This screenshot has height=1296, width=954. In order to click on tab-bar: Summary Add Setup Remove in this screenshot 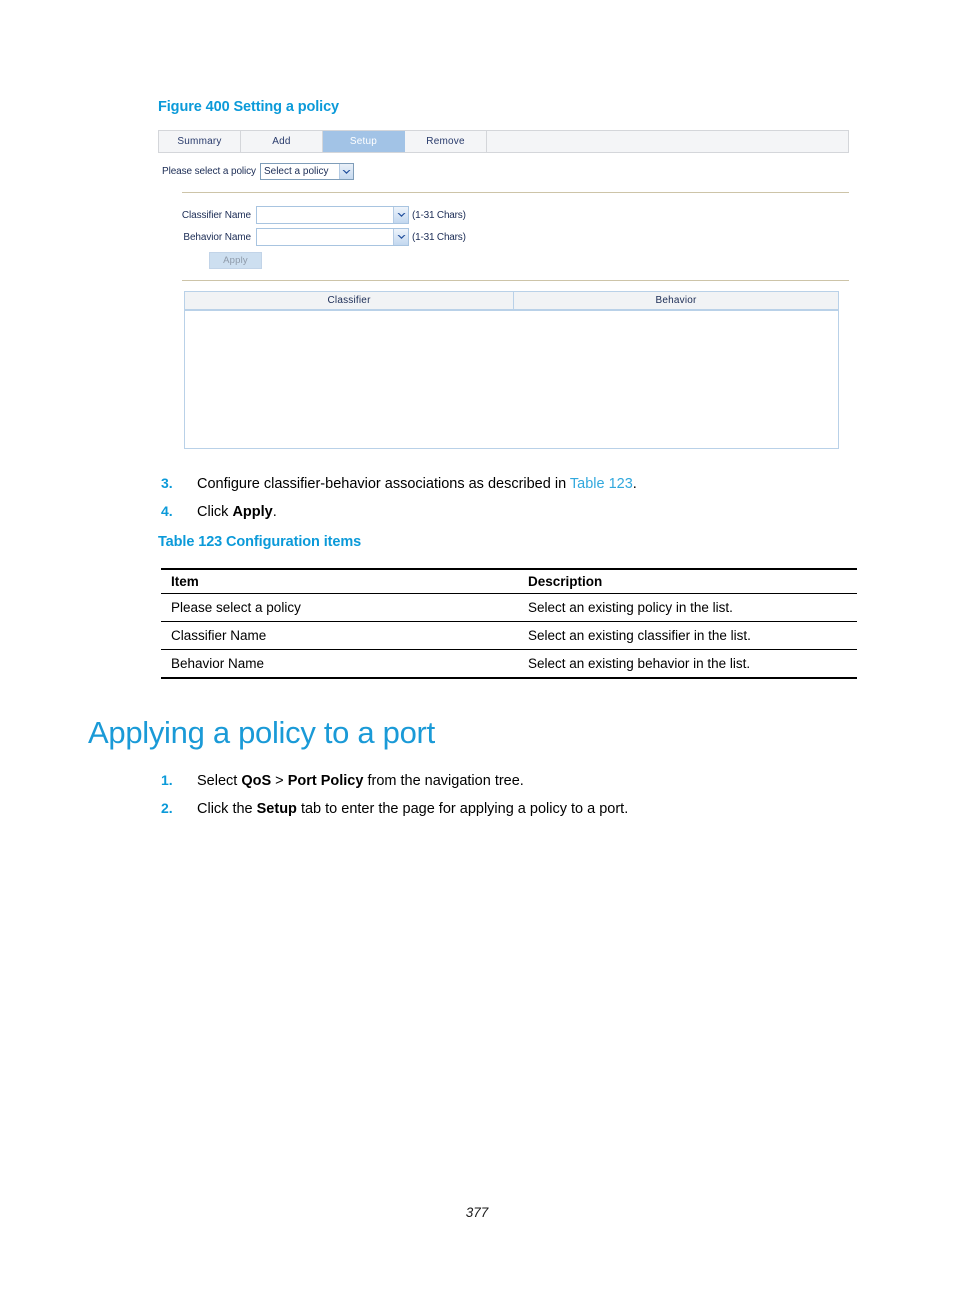, I will do `click(503, 141)`.